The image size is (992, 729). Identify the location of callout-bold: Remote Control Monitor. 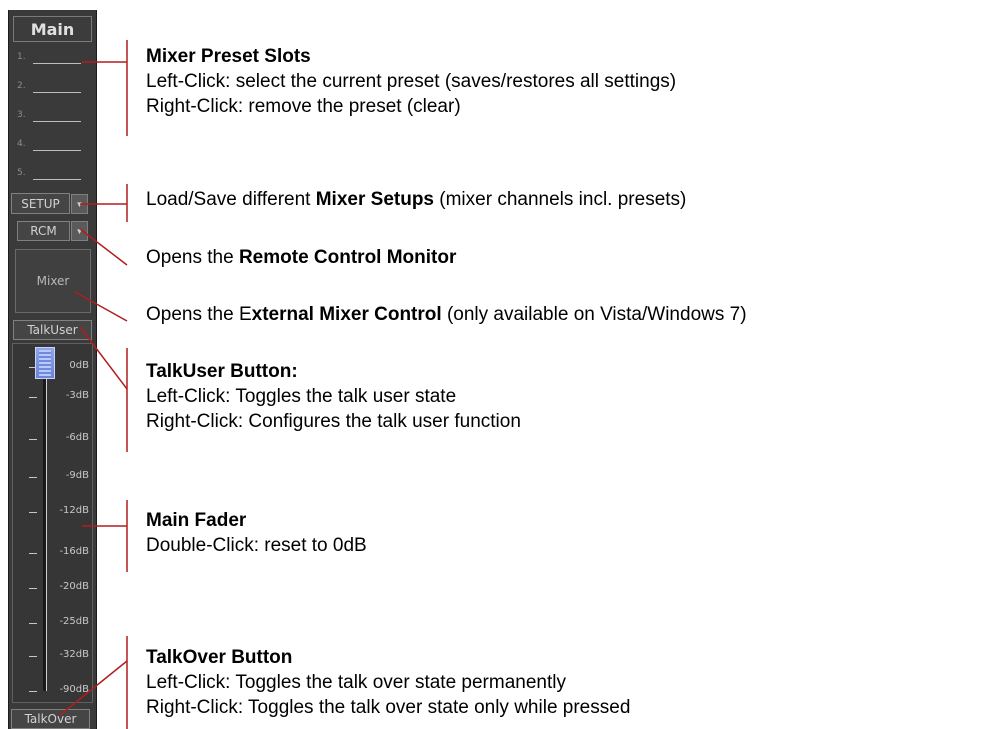
(347, 257).